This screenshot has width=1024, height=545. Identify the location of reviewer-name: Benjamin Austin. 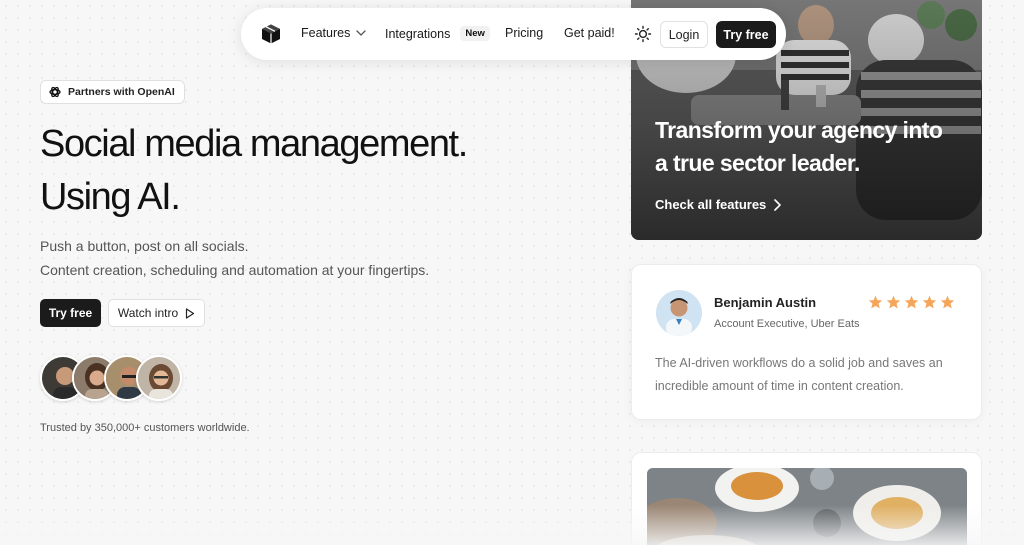
(765, 302).